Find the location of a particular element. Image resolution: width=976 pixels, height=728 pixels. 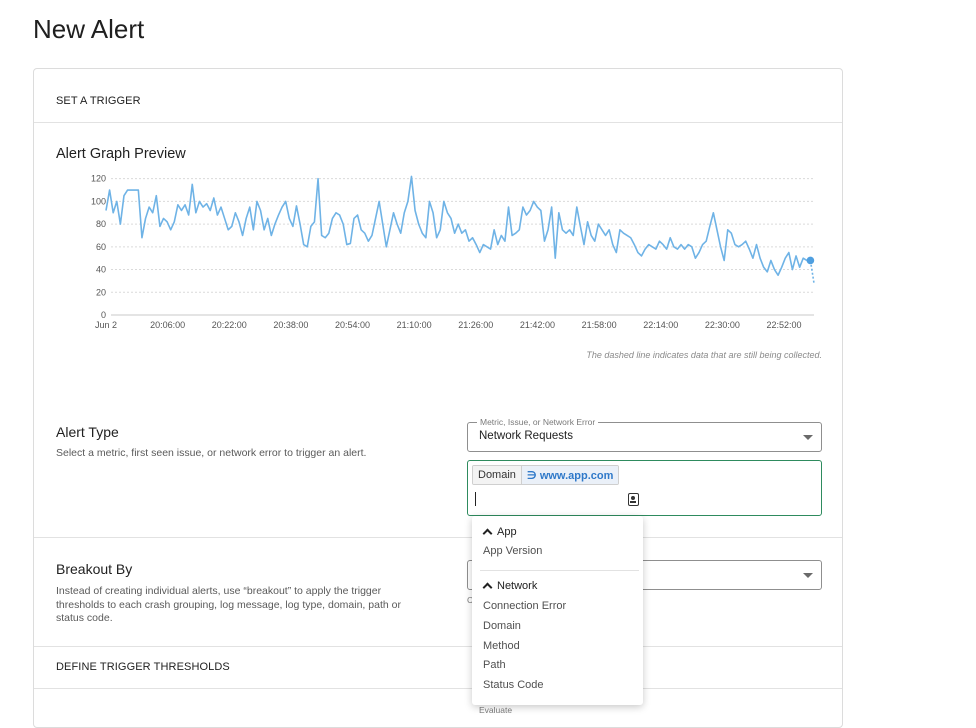

x-tick-label: 21:58:00 is located at coordinates (599, 325).